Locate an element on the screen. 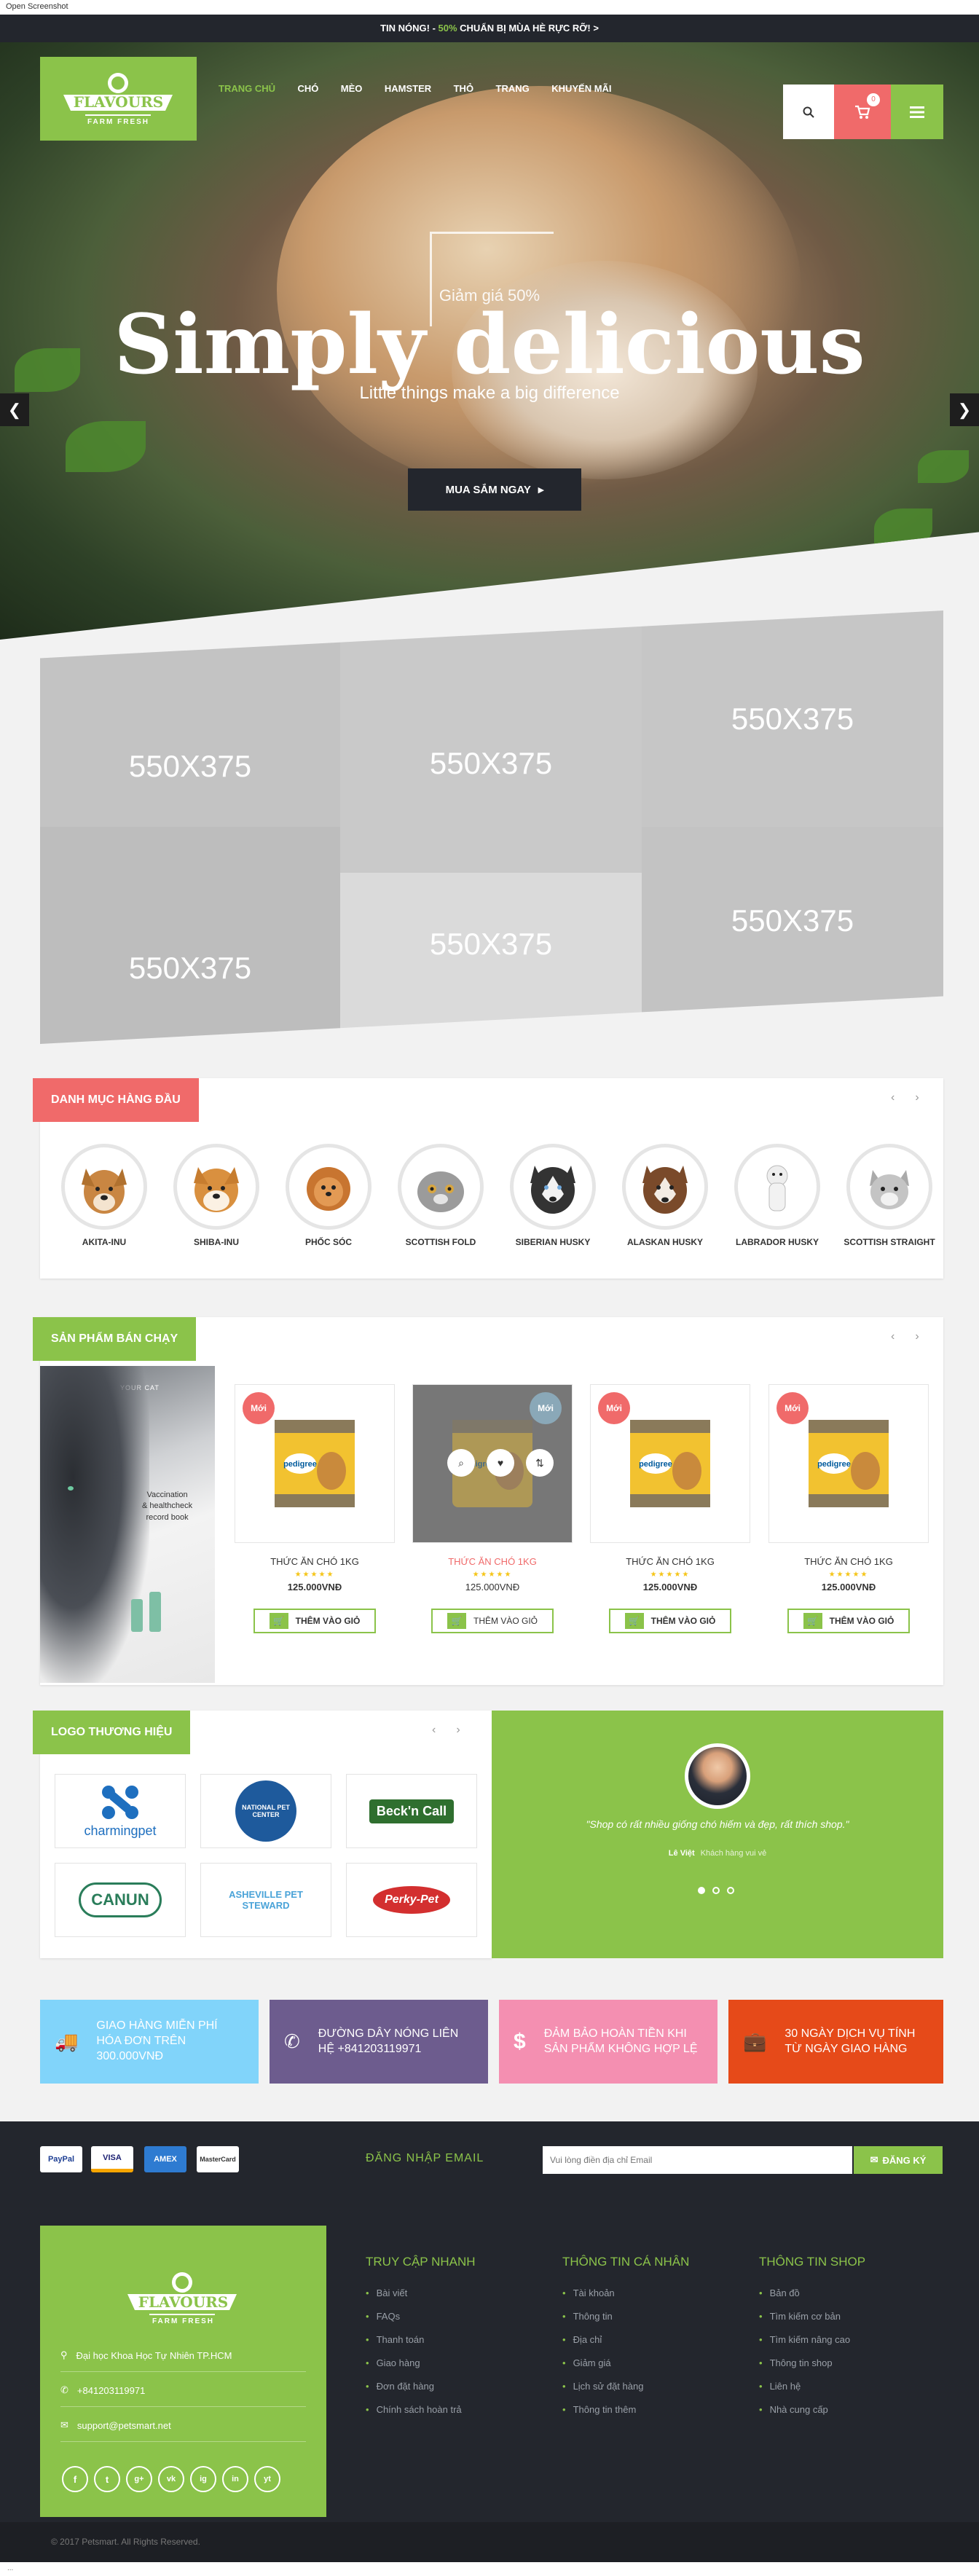 The image size is (979, 2576). nav-item-hamster: HAMSTER is located at coordinates (408, 88).